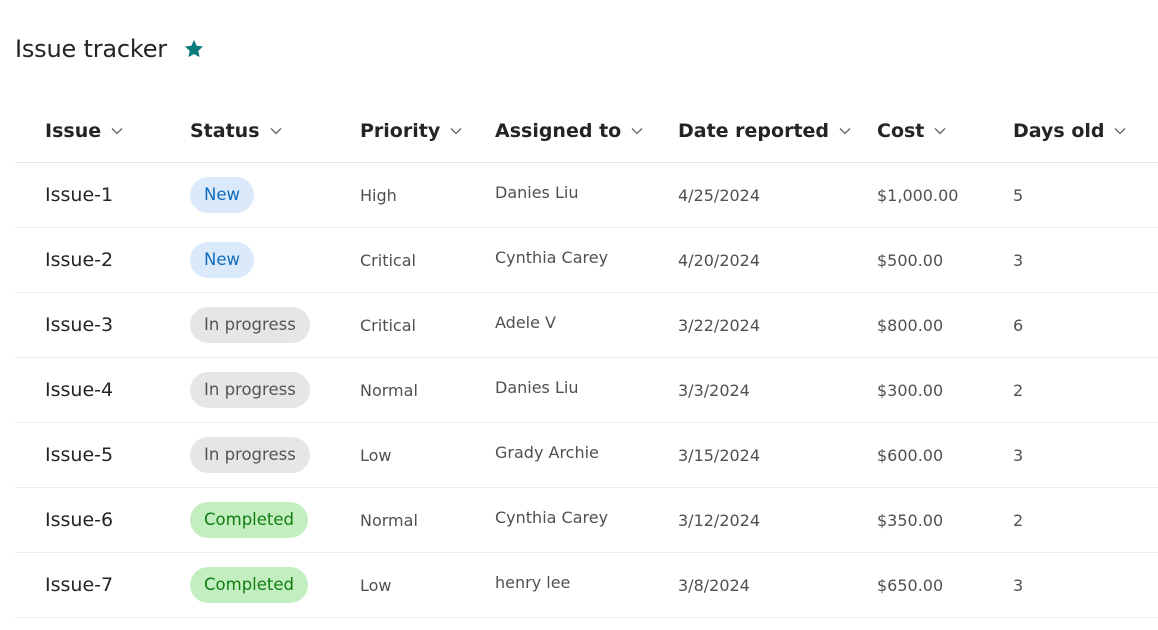 The image size is (1158, 630). I want to click on column-header-days-old: Days old, so click(1070, 131).